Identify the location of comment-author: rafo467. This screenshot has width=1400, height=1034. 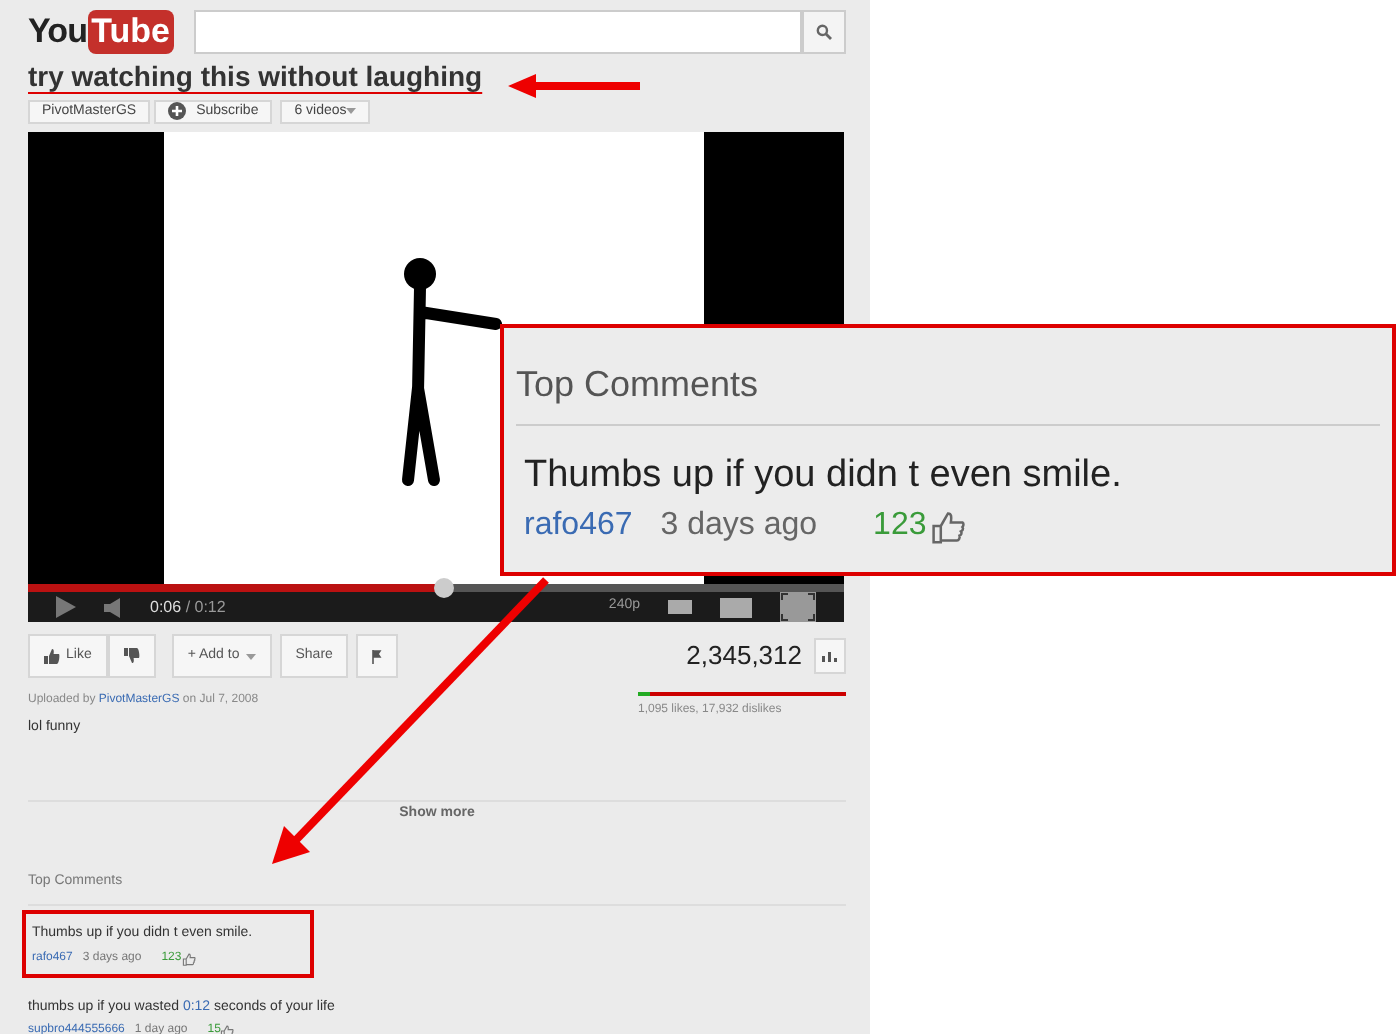
(578, 526).